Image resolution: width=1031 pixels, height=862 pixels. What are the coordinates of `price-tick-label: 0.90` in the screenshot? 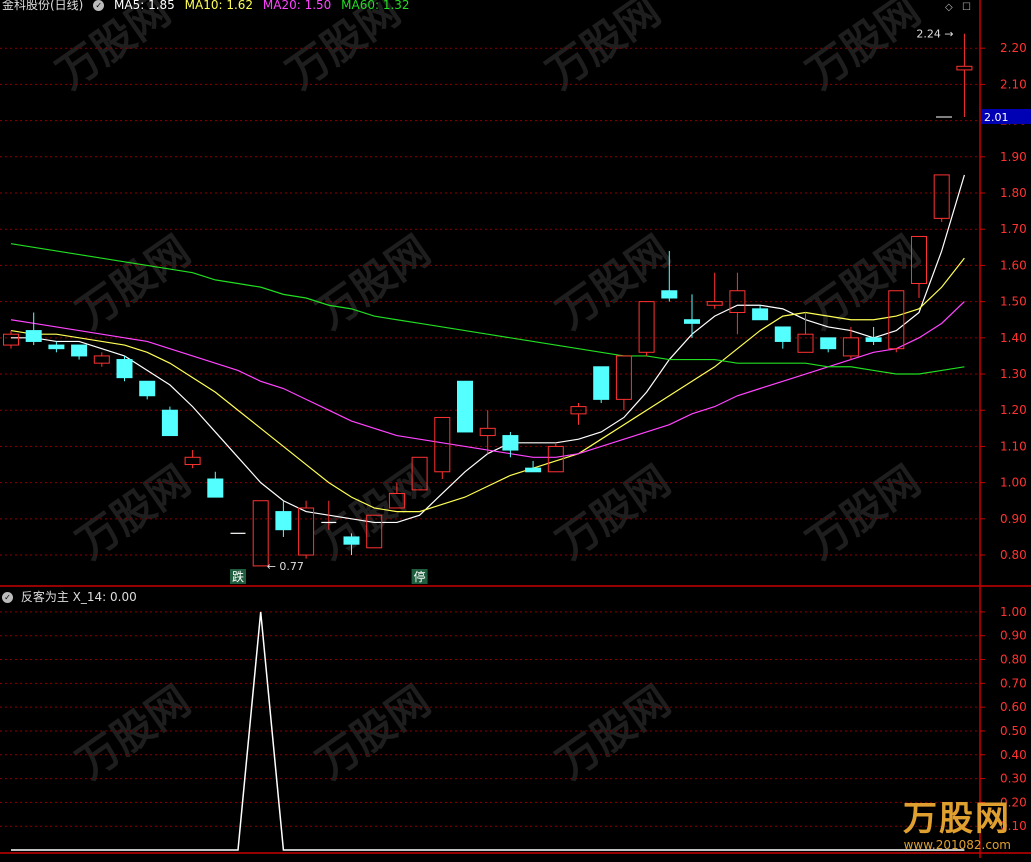 It's located at (1013, 519).